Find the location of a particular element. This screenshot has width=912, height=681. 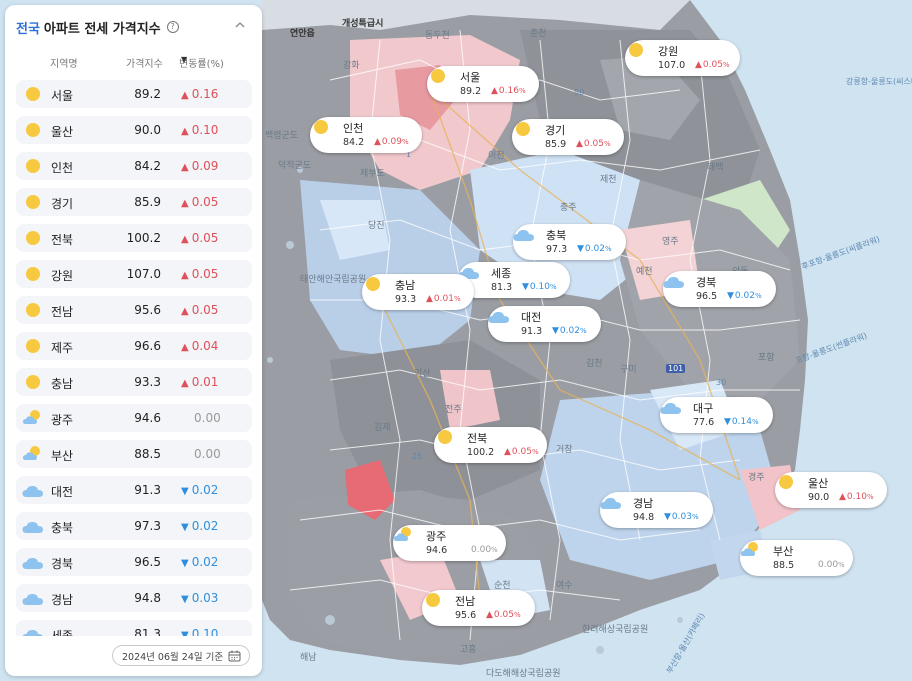

date-selector: 2024년 06월 24일 기준 is located at coordinates (181, 655).